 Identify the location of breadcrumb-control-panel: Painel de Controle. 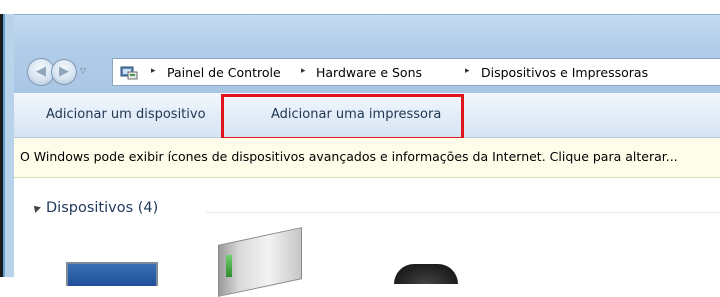
(224, 72).